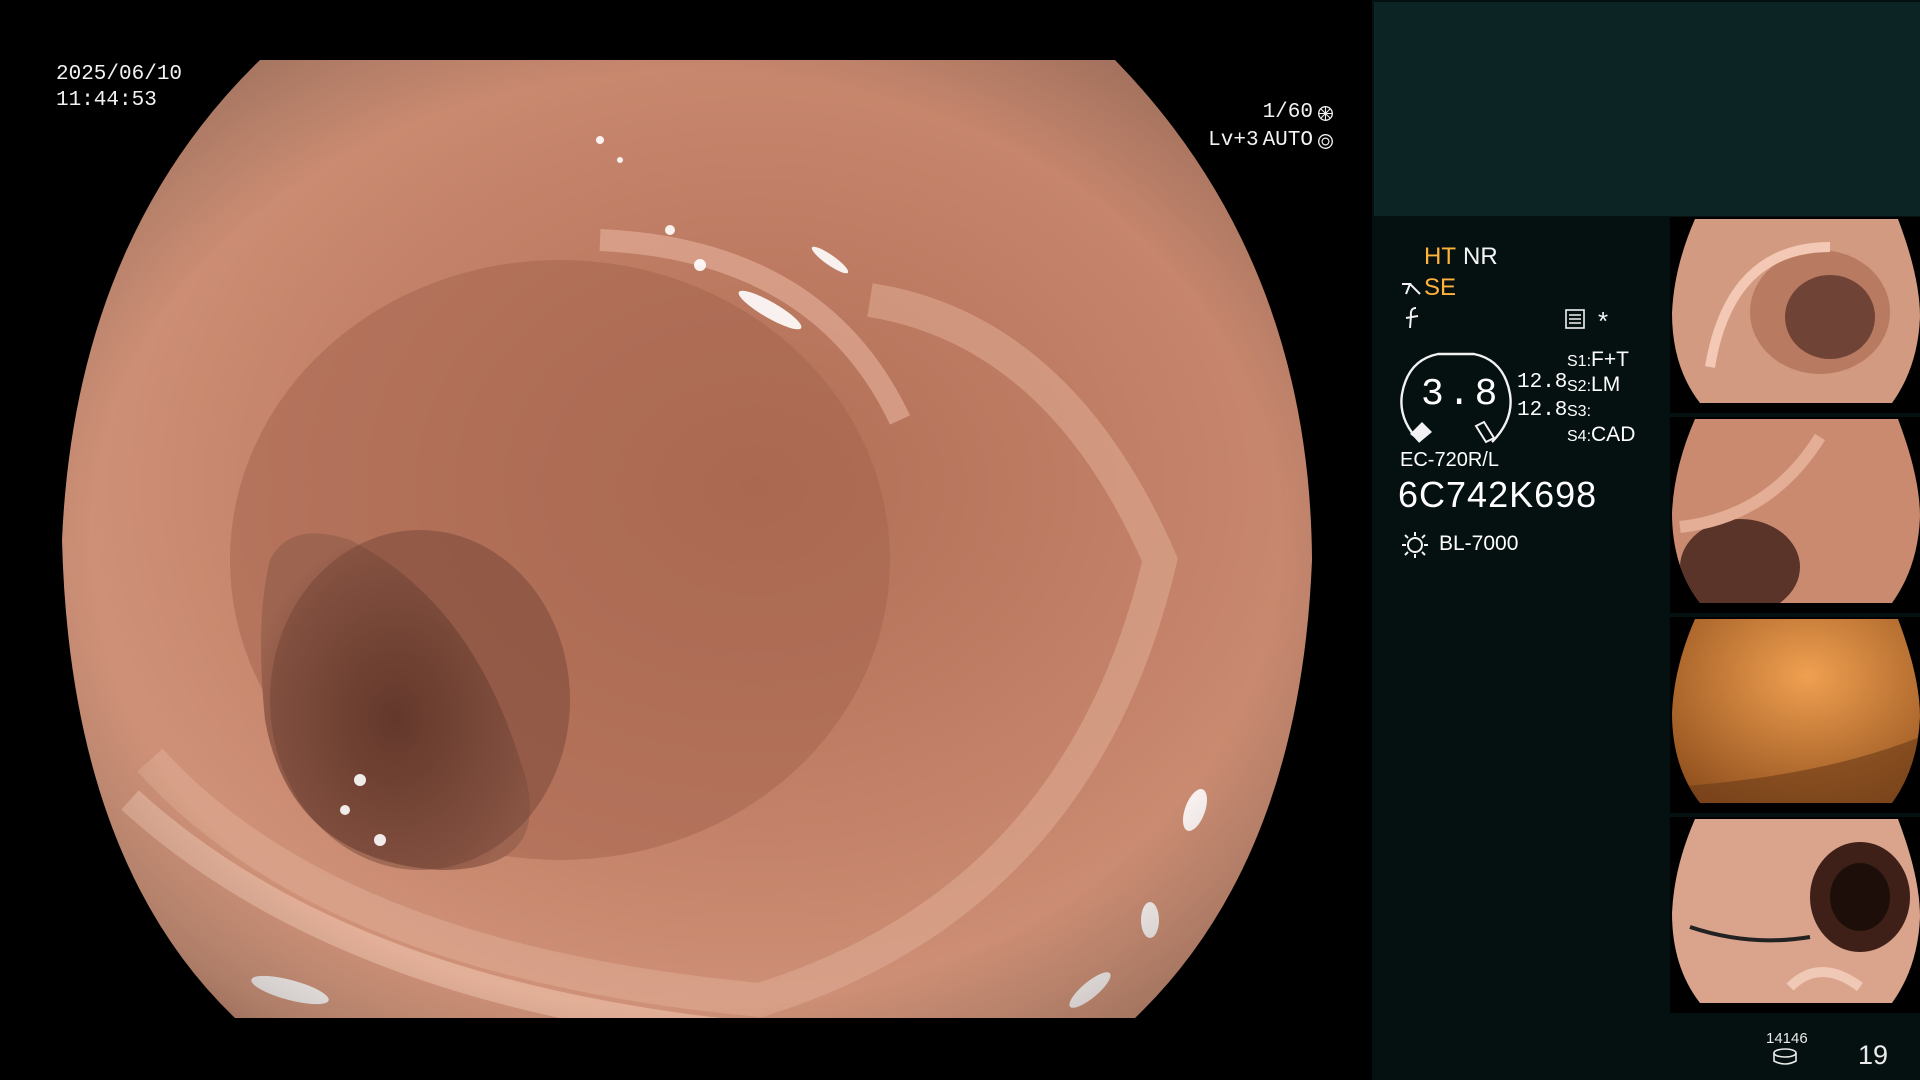  I want to click on shutter-speed-text: 1/60, so click(1287, 112).